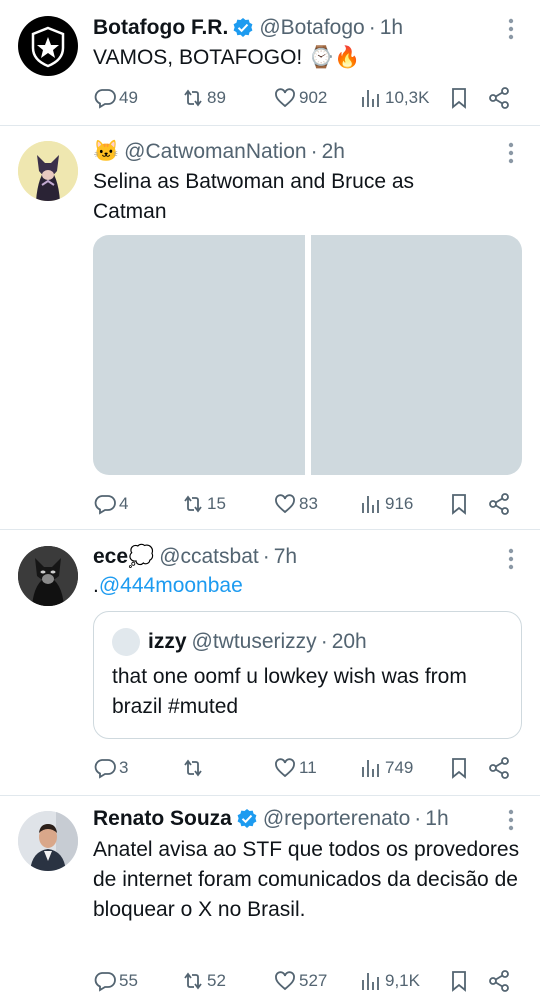 Image resolution: width=540 pixels, height=1000 pixels. What do you see at coordinates (203, 981) in the screenshot?
I see `retweet-button: 52` at bounding box center [203, 981].